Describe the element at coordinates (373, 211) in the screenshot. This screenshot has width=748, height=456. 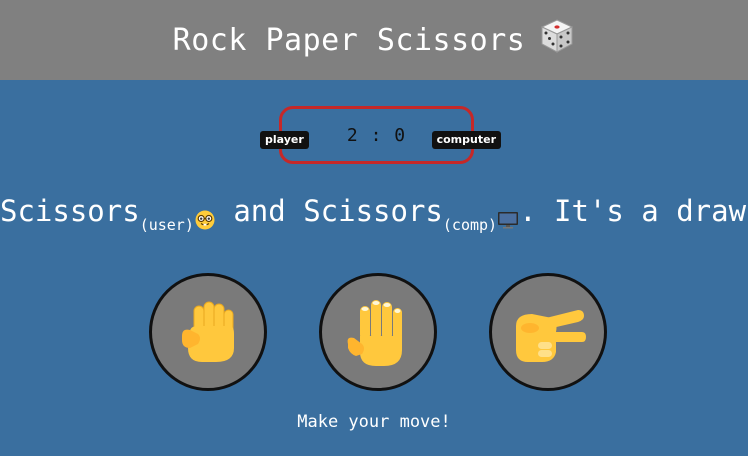
I see `comp-choice-text: Scissors` at that location.